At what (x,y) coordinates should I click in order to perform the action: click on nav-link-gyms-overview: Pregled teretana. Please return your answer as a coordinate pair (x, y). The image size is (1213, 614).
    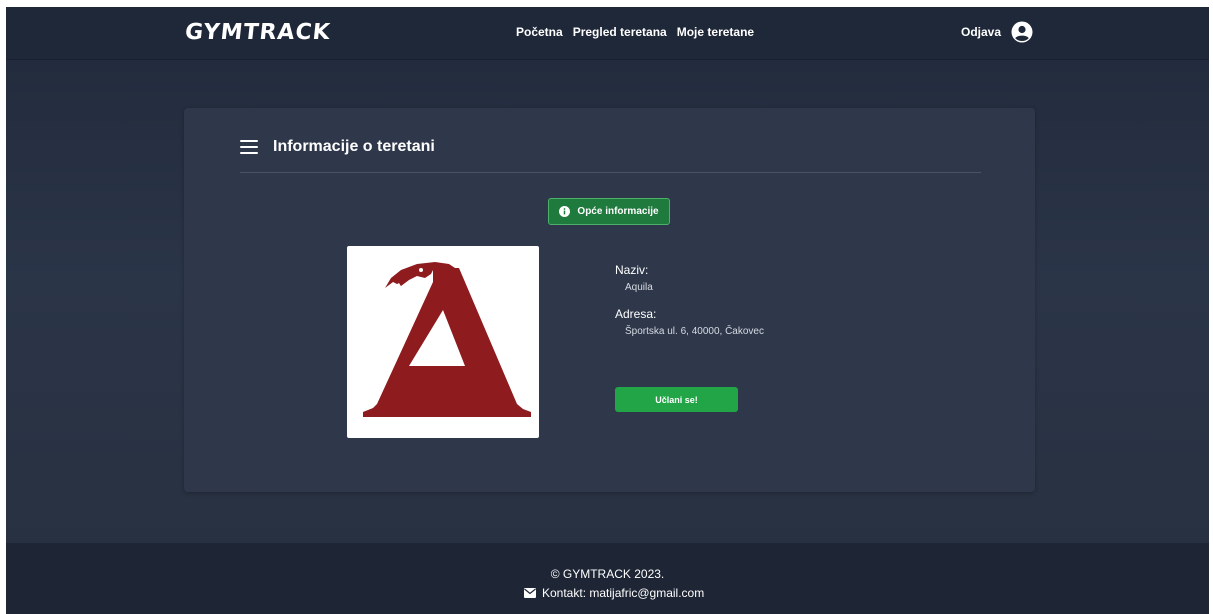
    Looking at the image, I should click on (620, 32).